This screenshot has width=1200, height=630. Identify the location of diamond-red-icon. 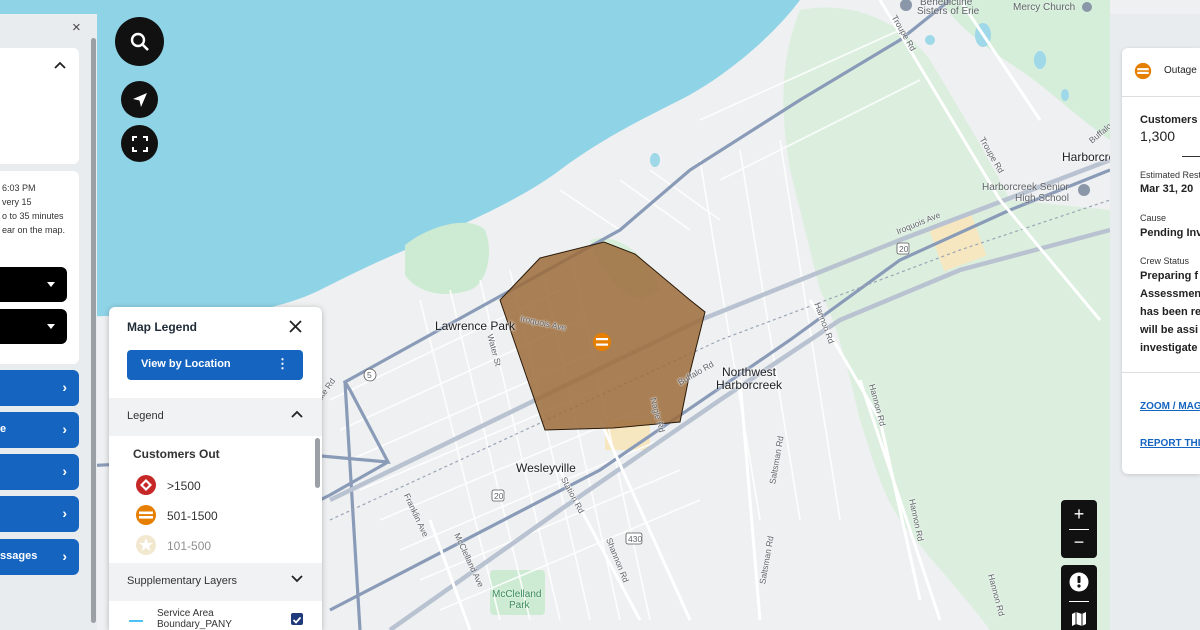
(146, 485).